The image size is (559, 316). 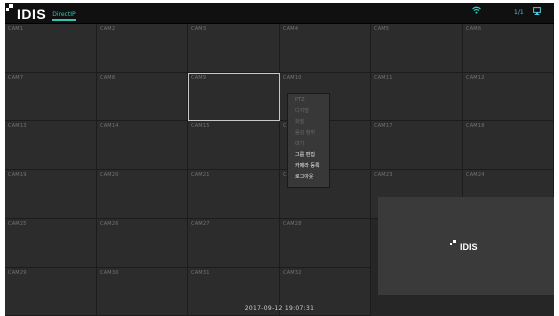 What do you see at coordinates (234, 145) in the screenshot?
I see `camera-tile-15: CAM15` at bounding box center [234, 145].